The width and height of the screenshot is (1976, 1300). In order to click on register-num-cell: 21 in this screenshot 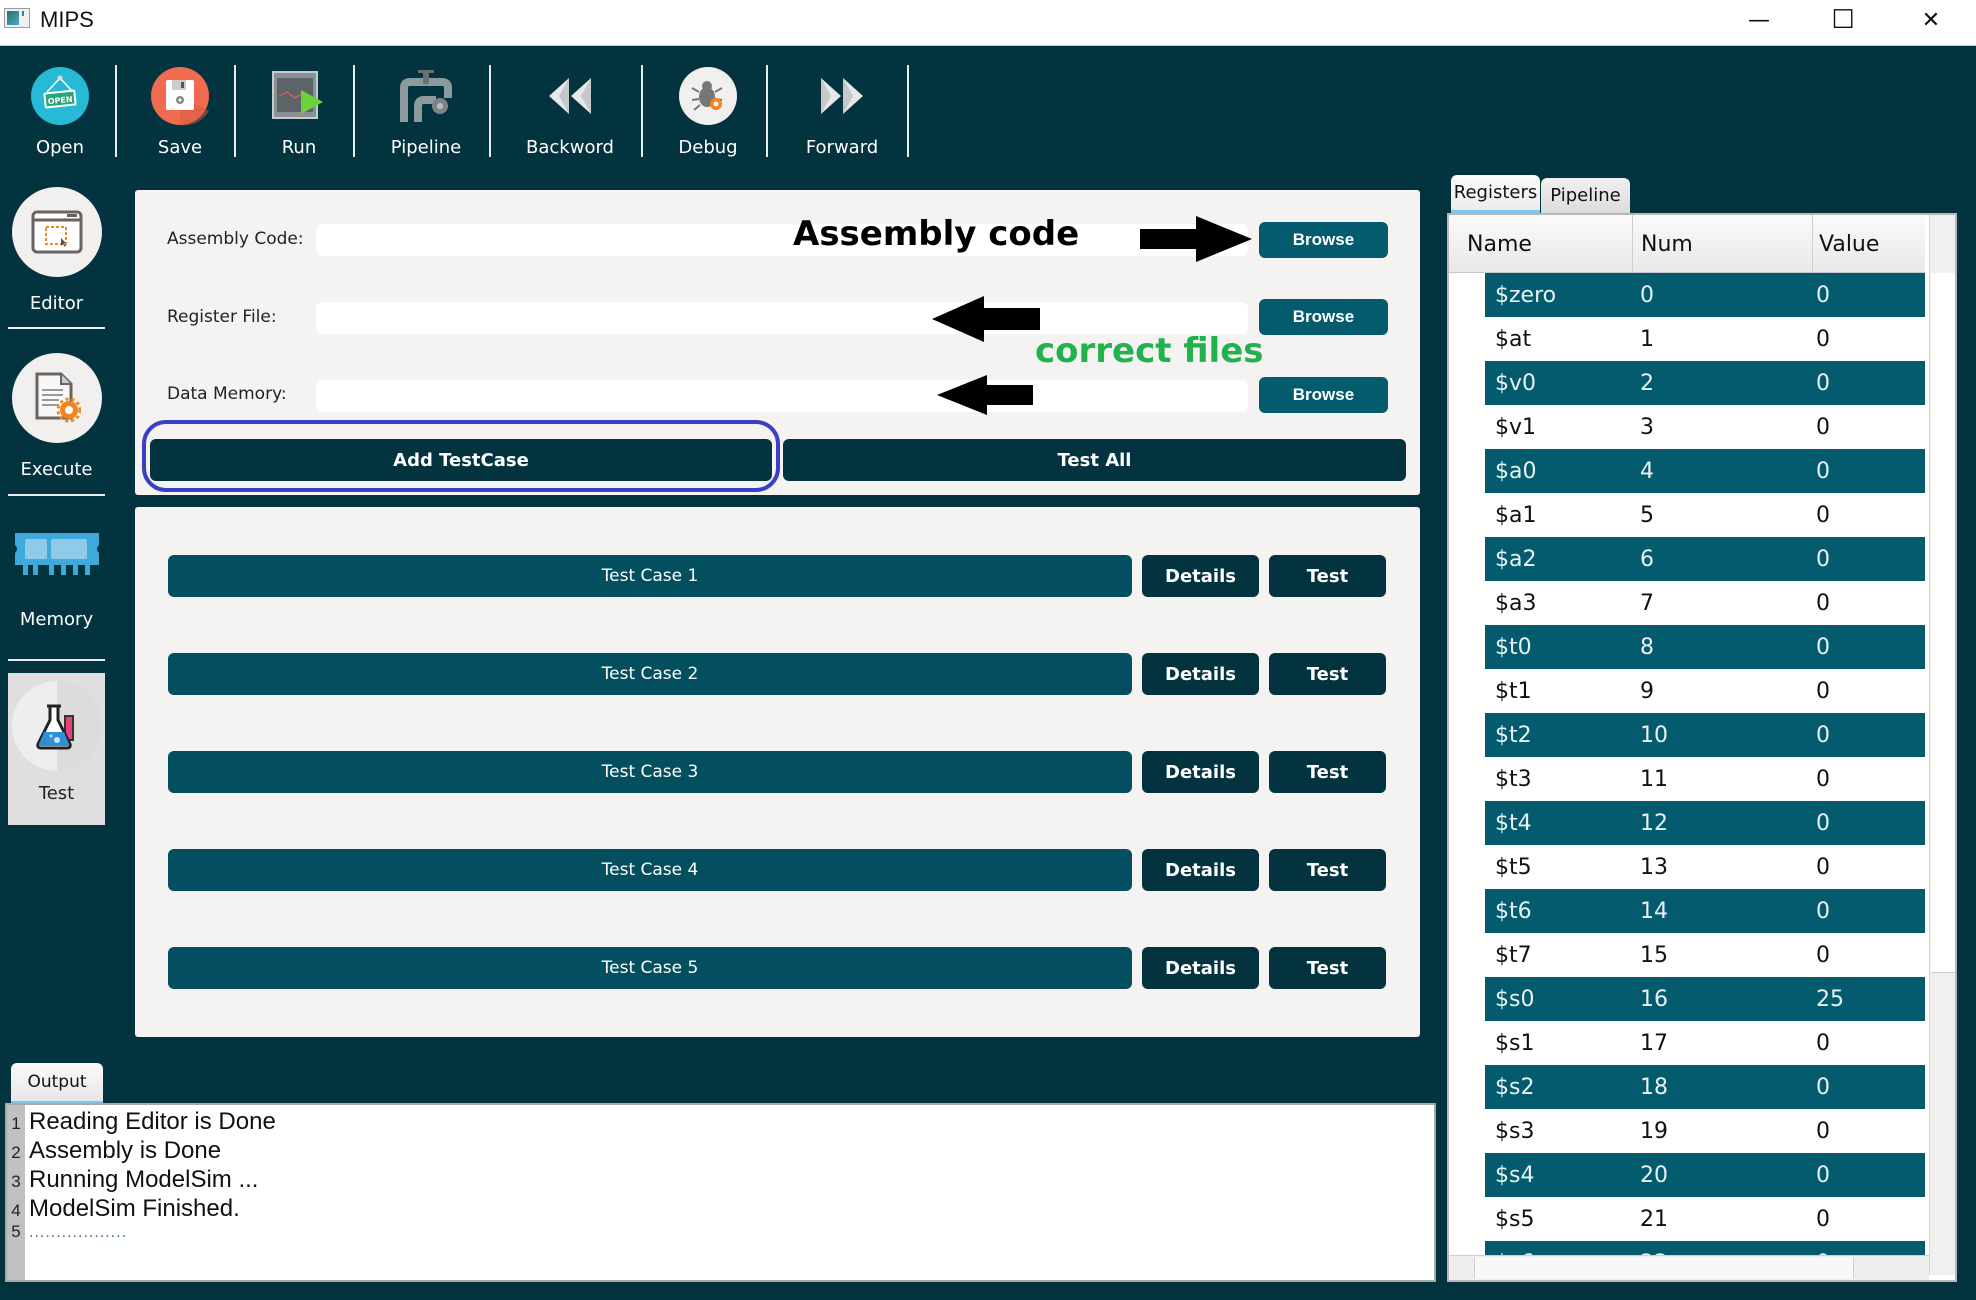, I will do `click(1654, 1219)`.